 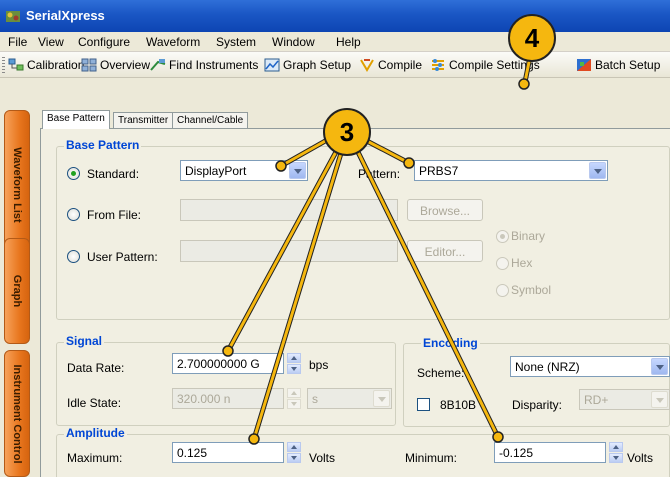 What do you see at coordinates (349, 398) in the screenshot?
I see `idle-state-unit-select: s` at bounding box center [349, 398].